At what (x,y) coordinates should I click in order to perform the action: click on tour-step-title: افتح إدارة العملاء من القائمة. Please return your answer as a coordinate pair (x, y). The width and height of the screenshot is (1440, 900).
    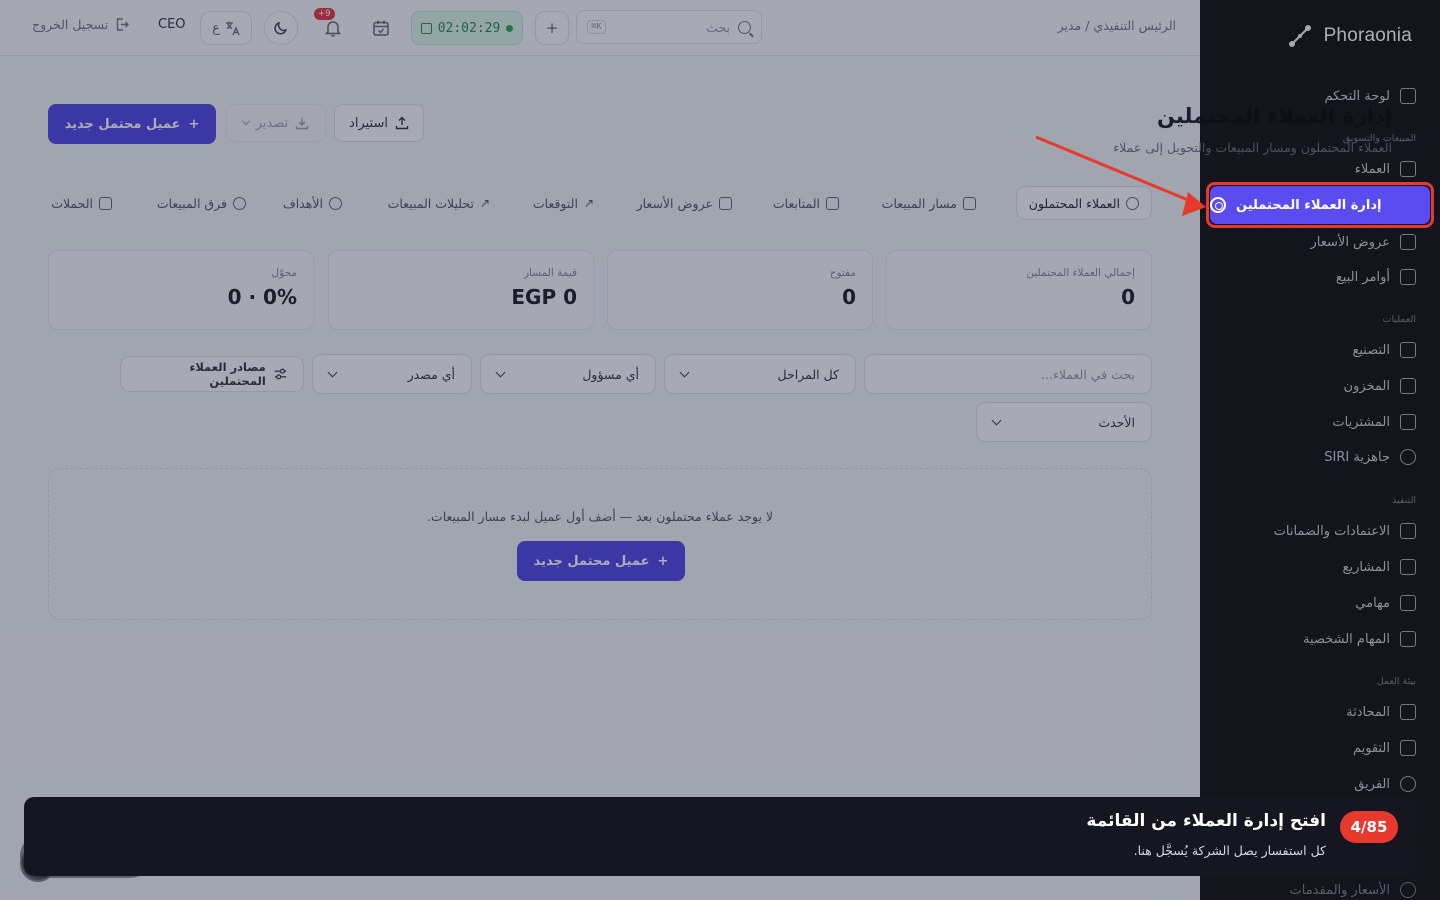
    Looking at the image, I should click on (1206, 821).